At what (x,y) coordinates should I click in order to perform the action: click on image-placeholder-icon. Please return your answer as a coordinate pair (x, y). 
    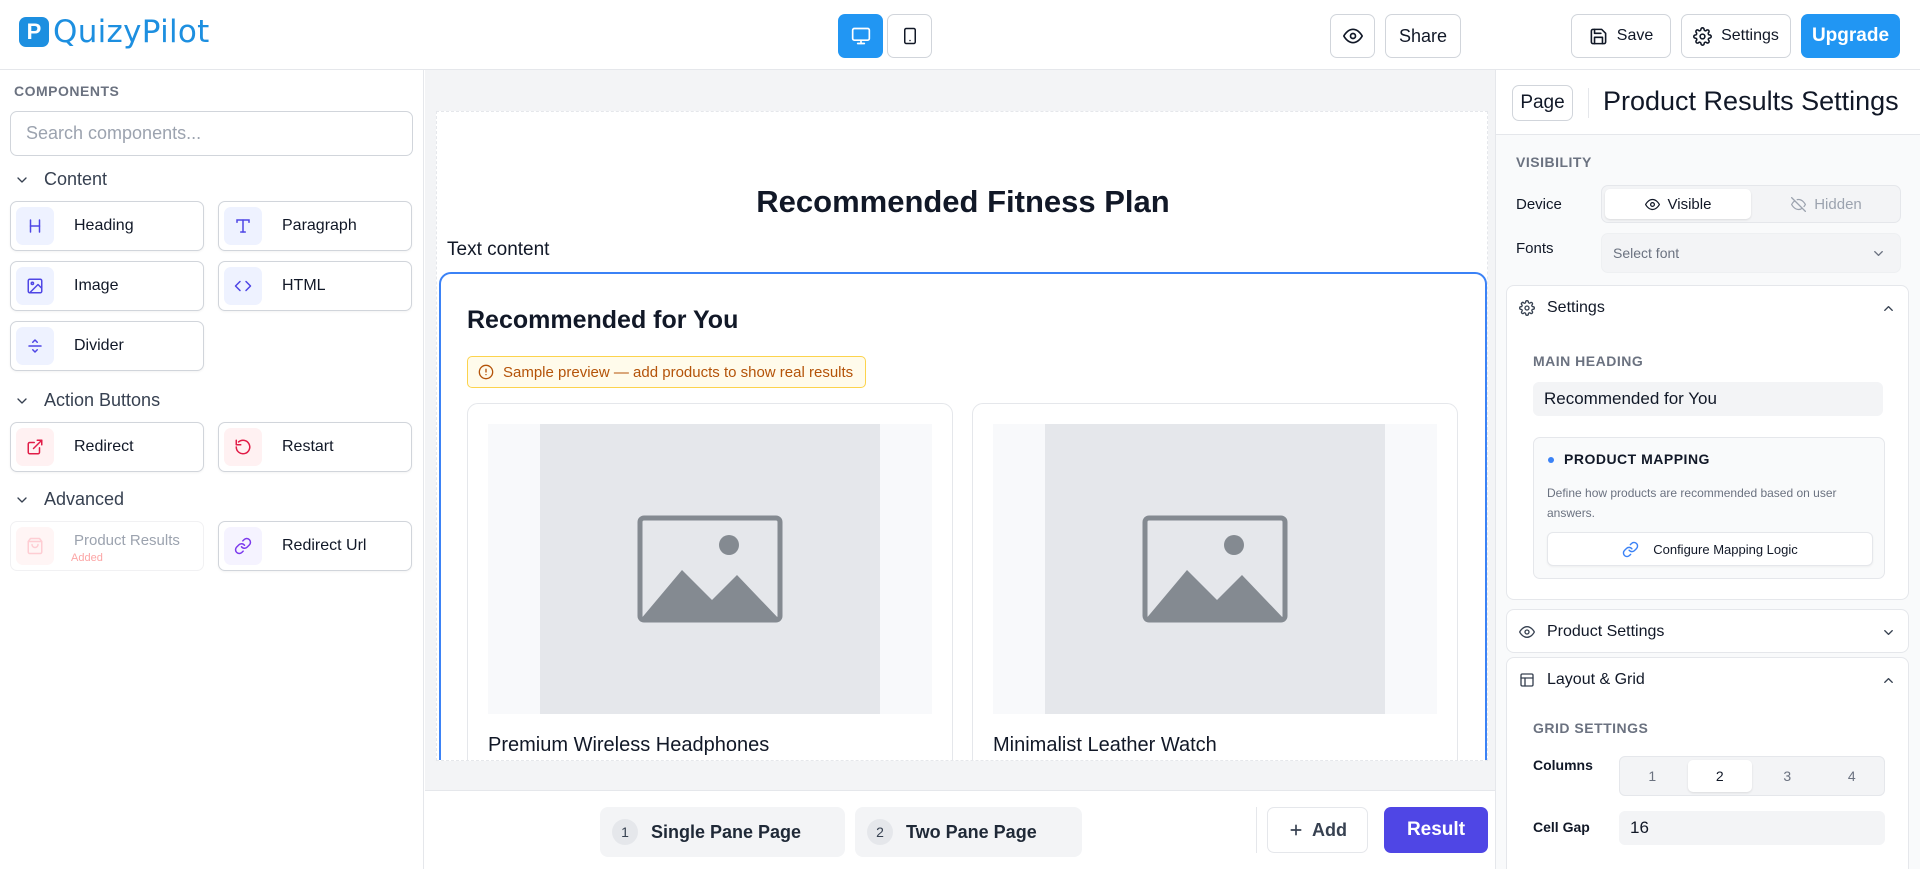
    Looking at the image, I should click on (710, 569).